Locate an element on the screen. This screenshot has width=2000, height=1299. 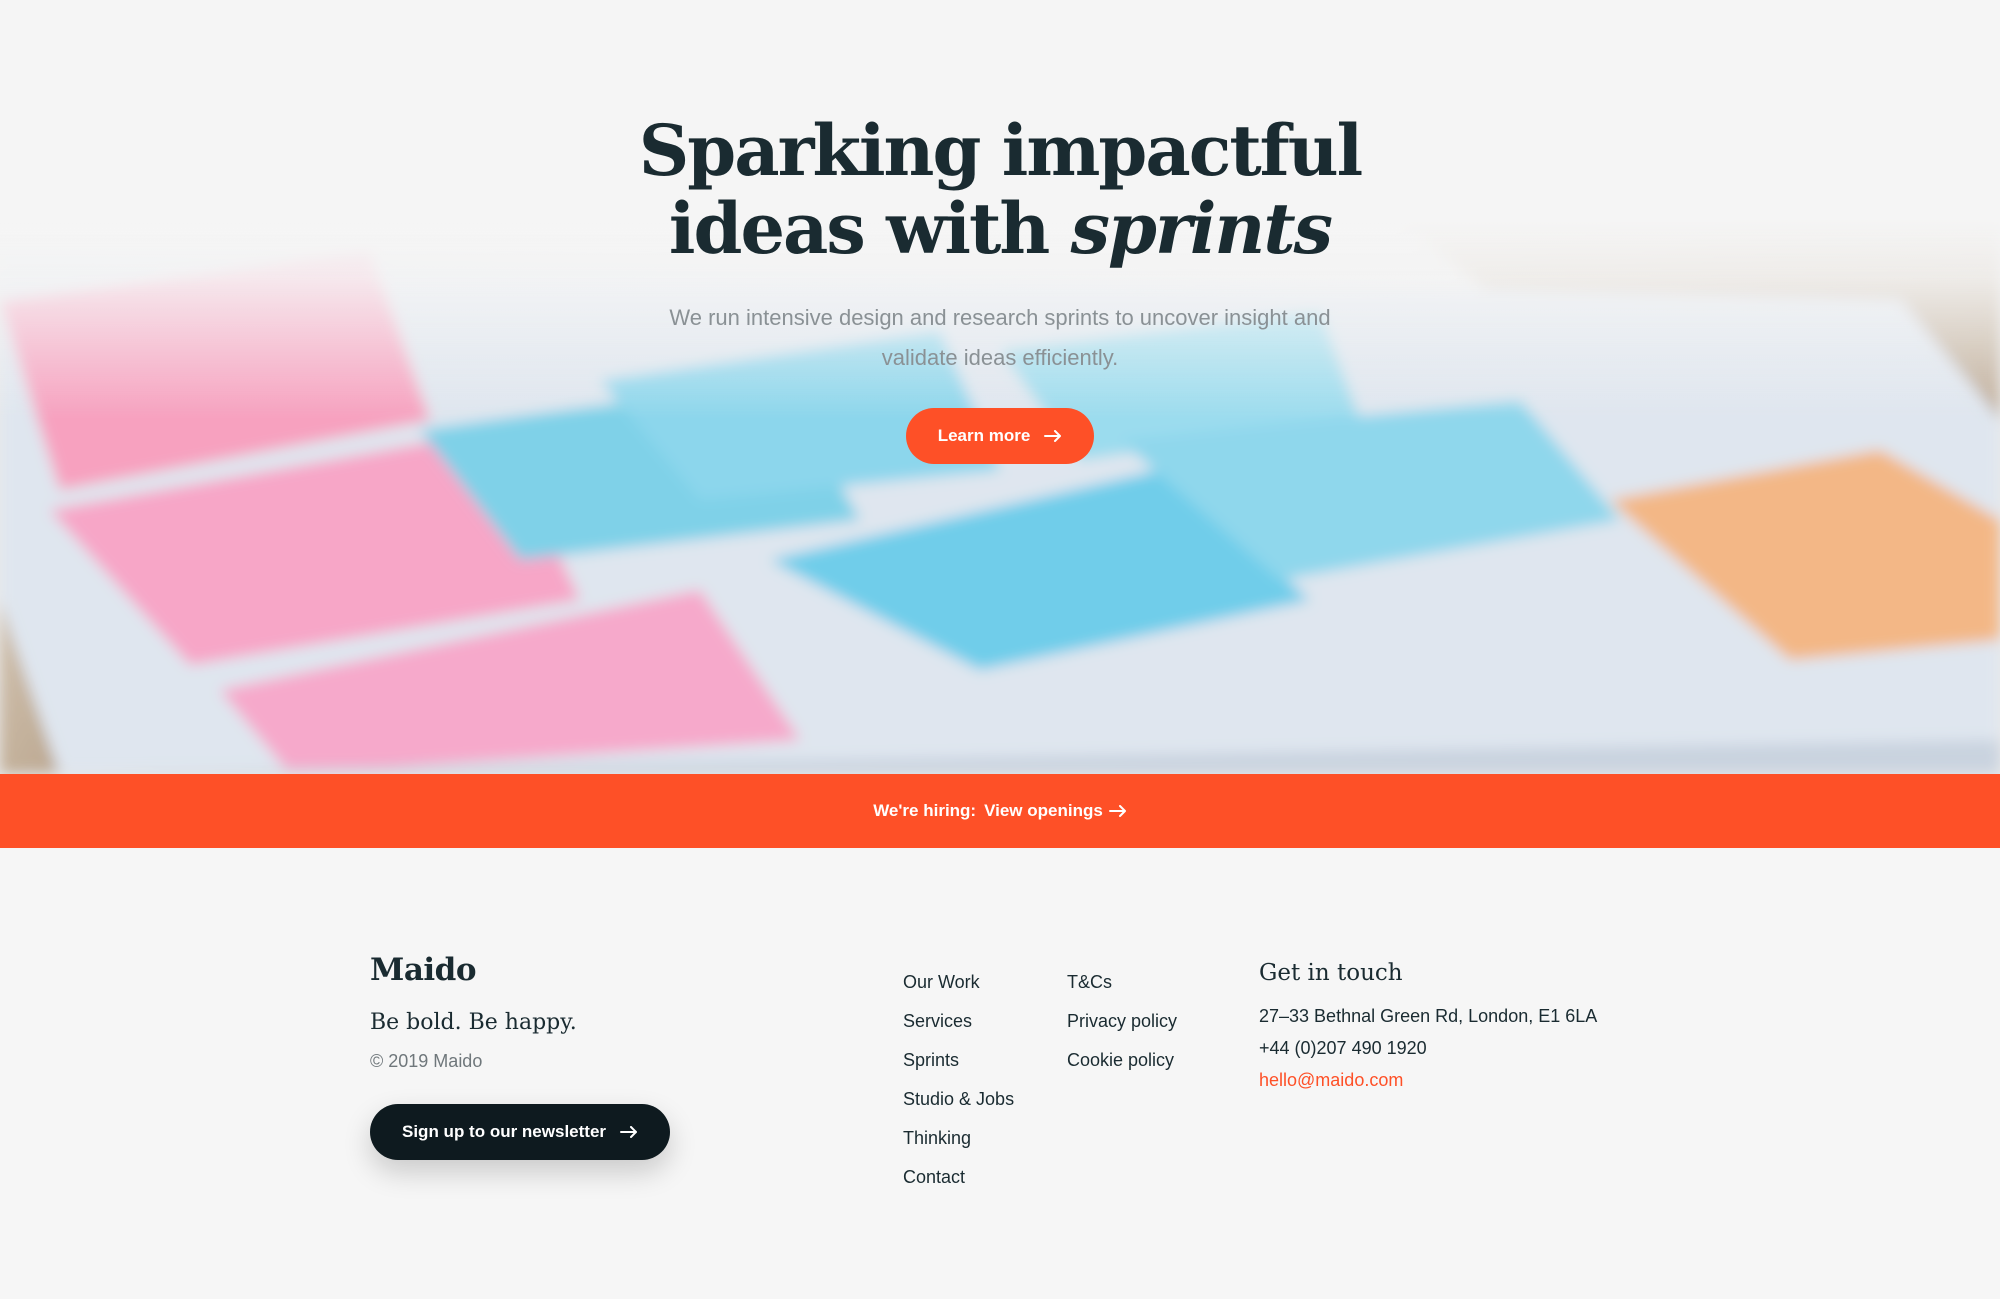
hiring-banner: We're hiring: View openings is located at coordinates (1000, 811).